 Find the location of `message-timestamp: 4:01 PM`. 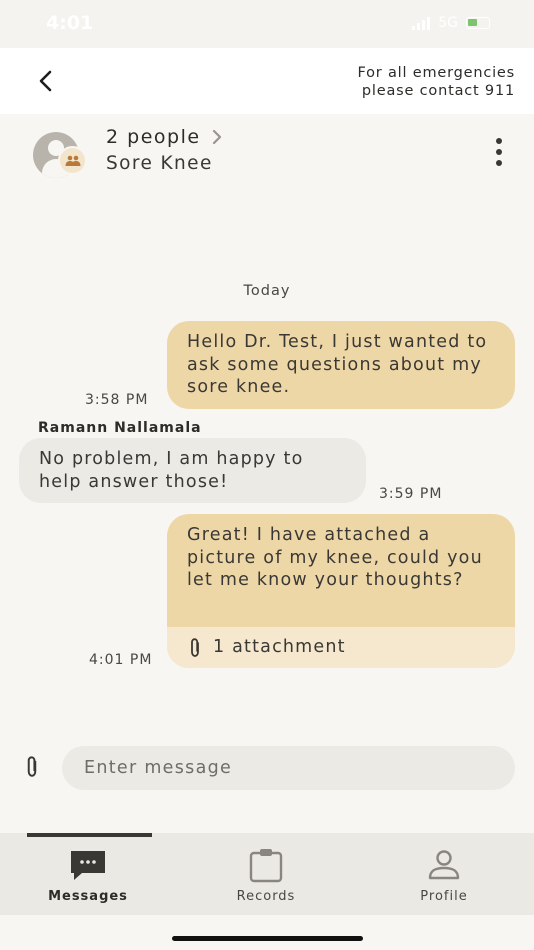

message-timestamp: 4:01 PM is located at coordinates (121, 660).